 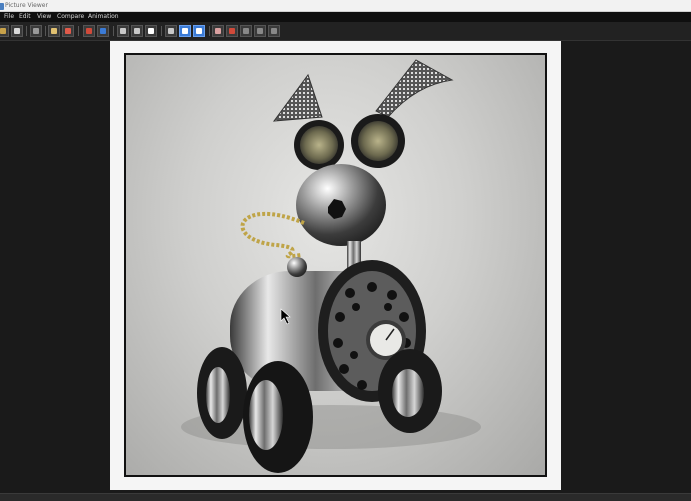 What do you see at coordinates (70, 17) in the screenshot?
I see `menu-compare: Compare` at bounding box center [70, 17].